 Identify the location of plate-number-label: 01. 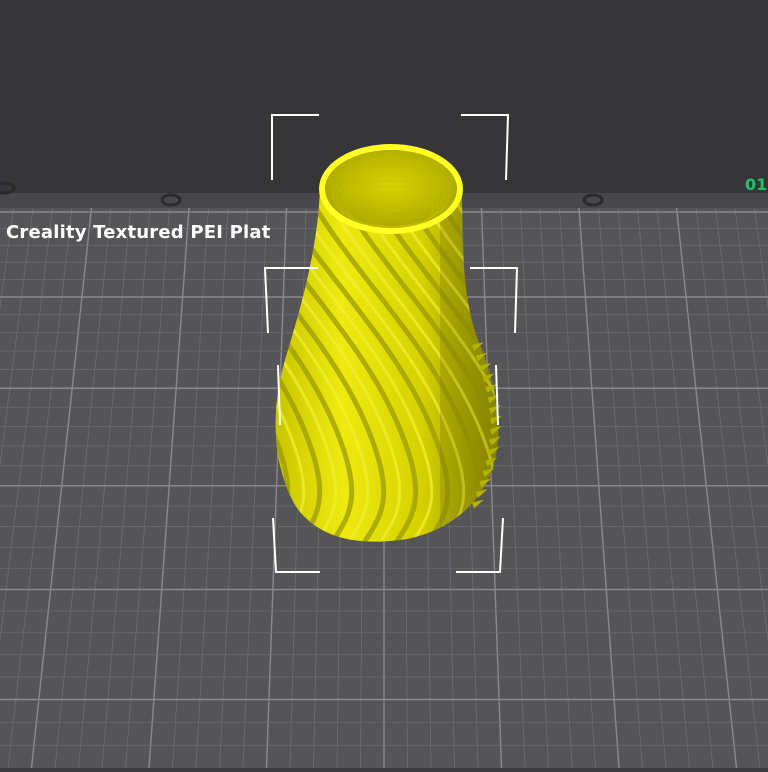
(756, 184).